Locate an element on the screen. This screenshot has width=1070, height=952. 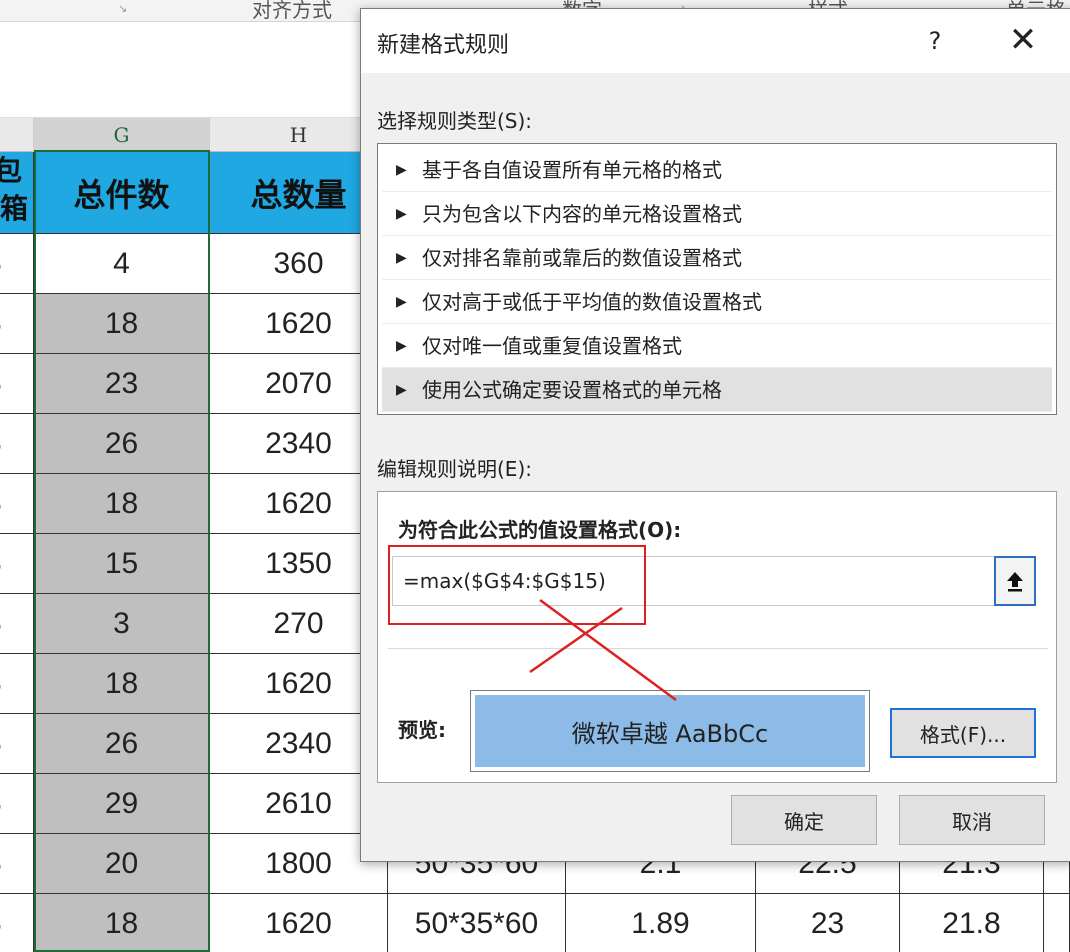
collapse-dialog-button is located at coordinates (1015, 581).